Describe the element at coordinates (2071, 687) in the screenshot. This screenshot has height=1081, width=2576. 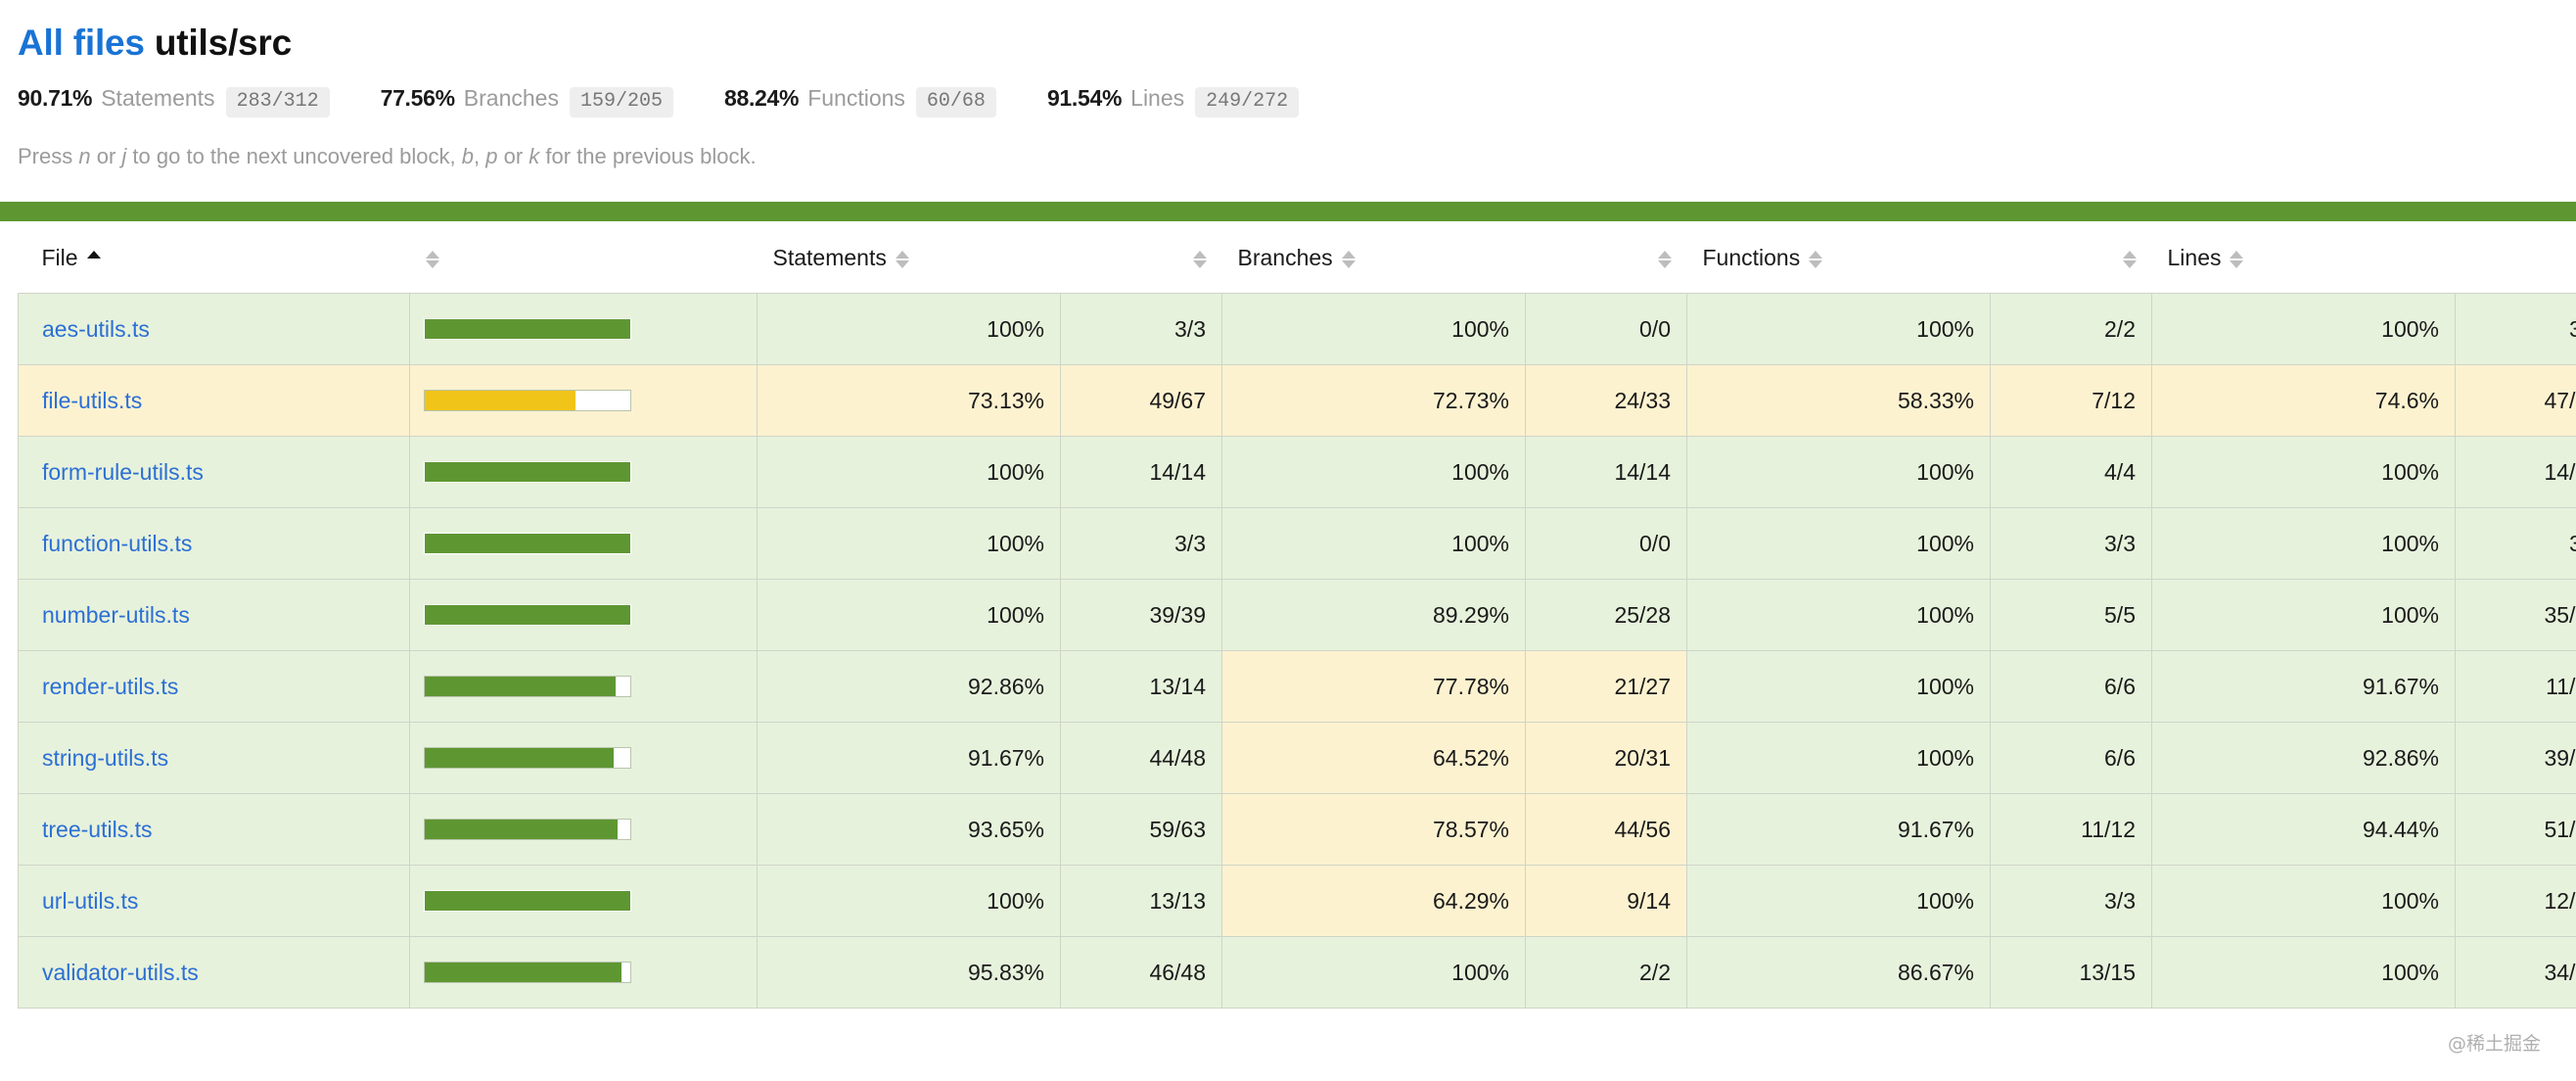
I see `table-cell-functions-absolute: 6/6` at that location.